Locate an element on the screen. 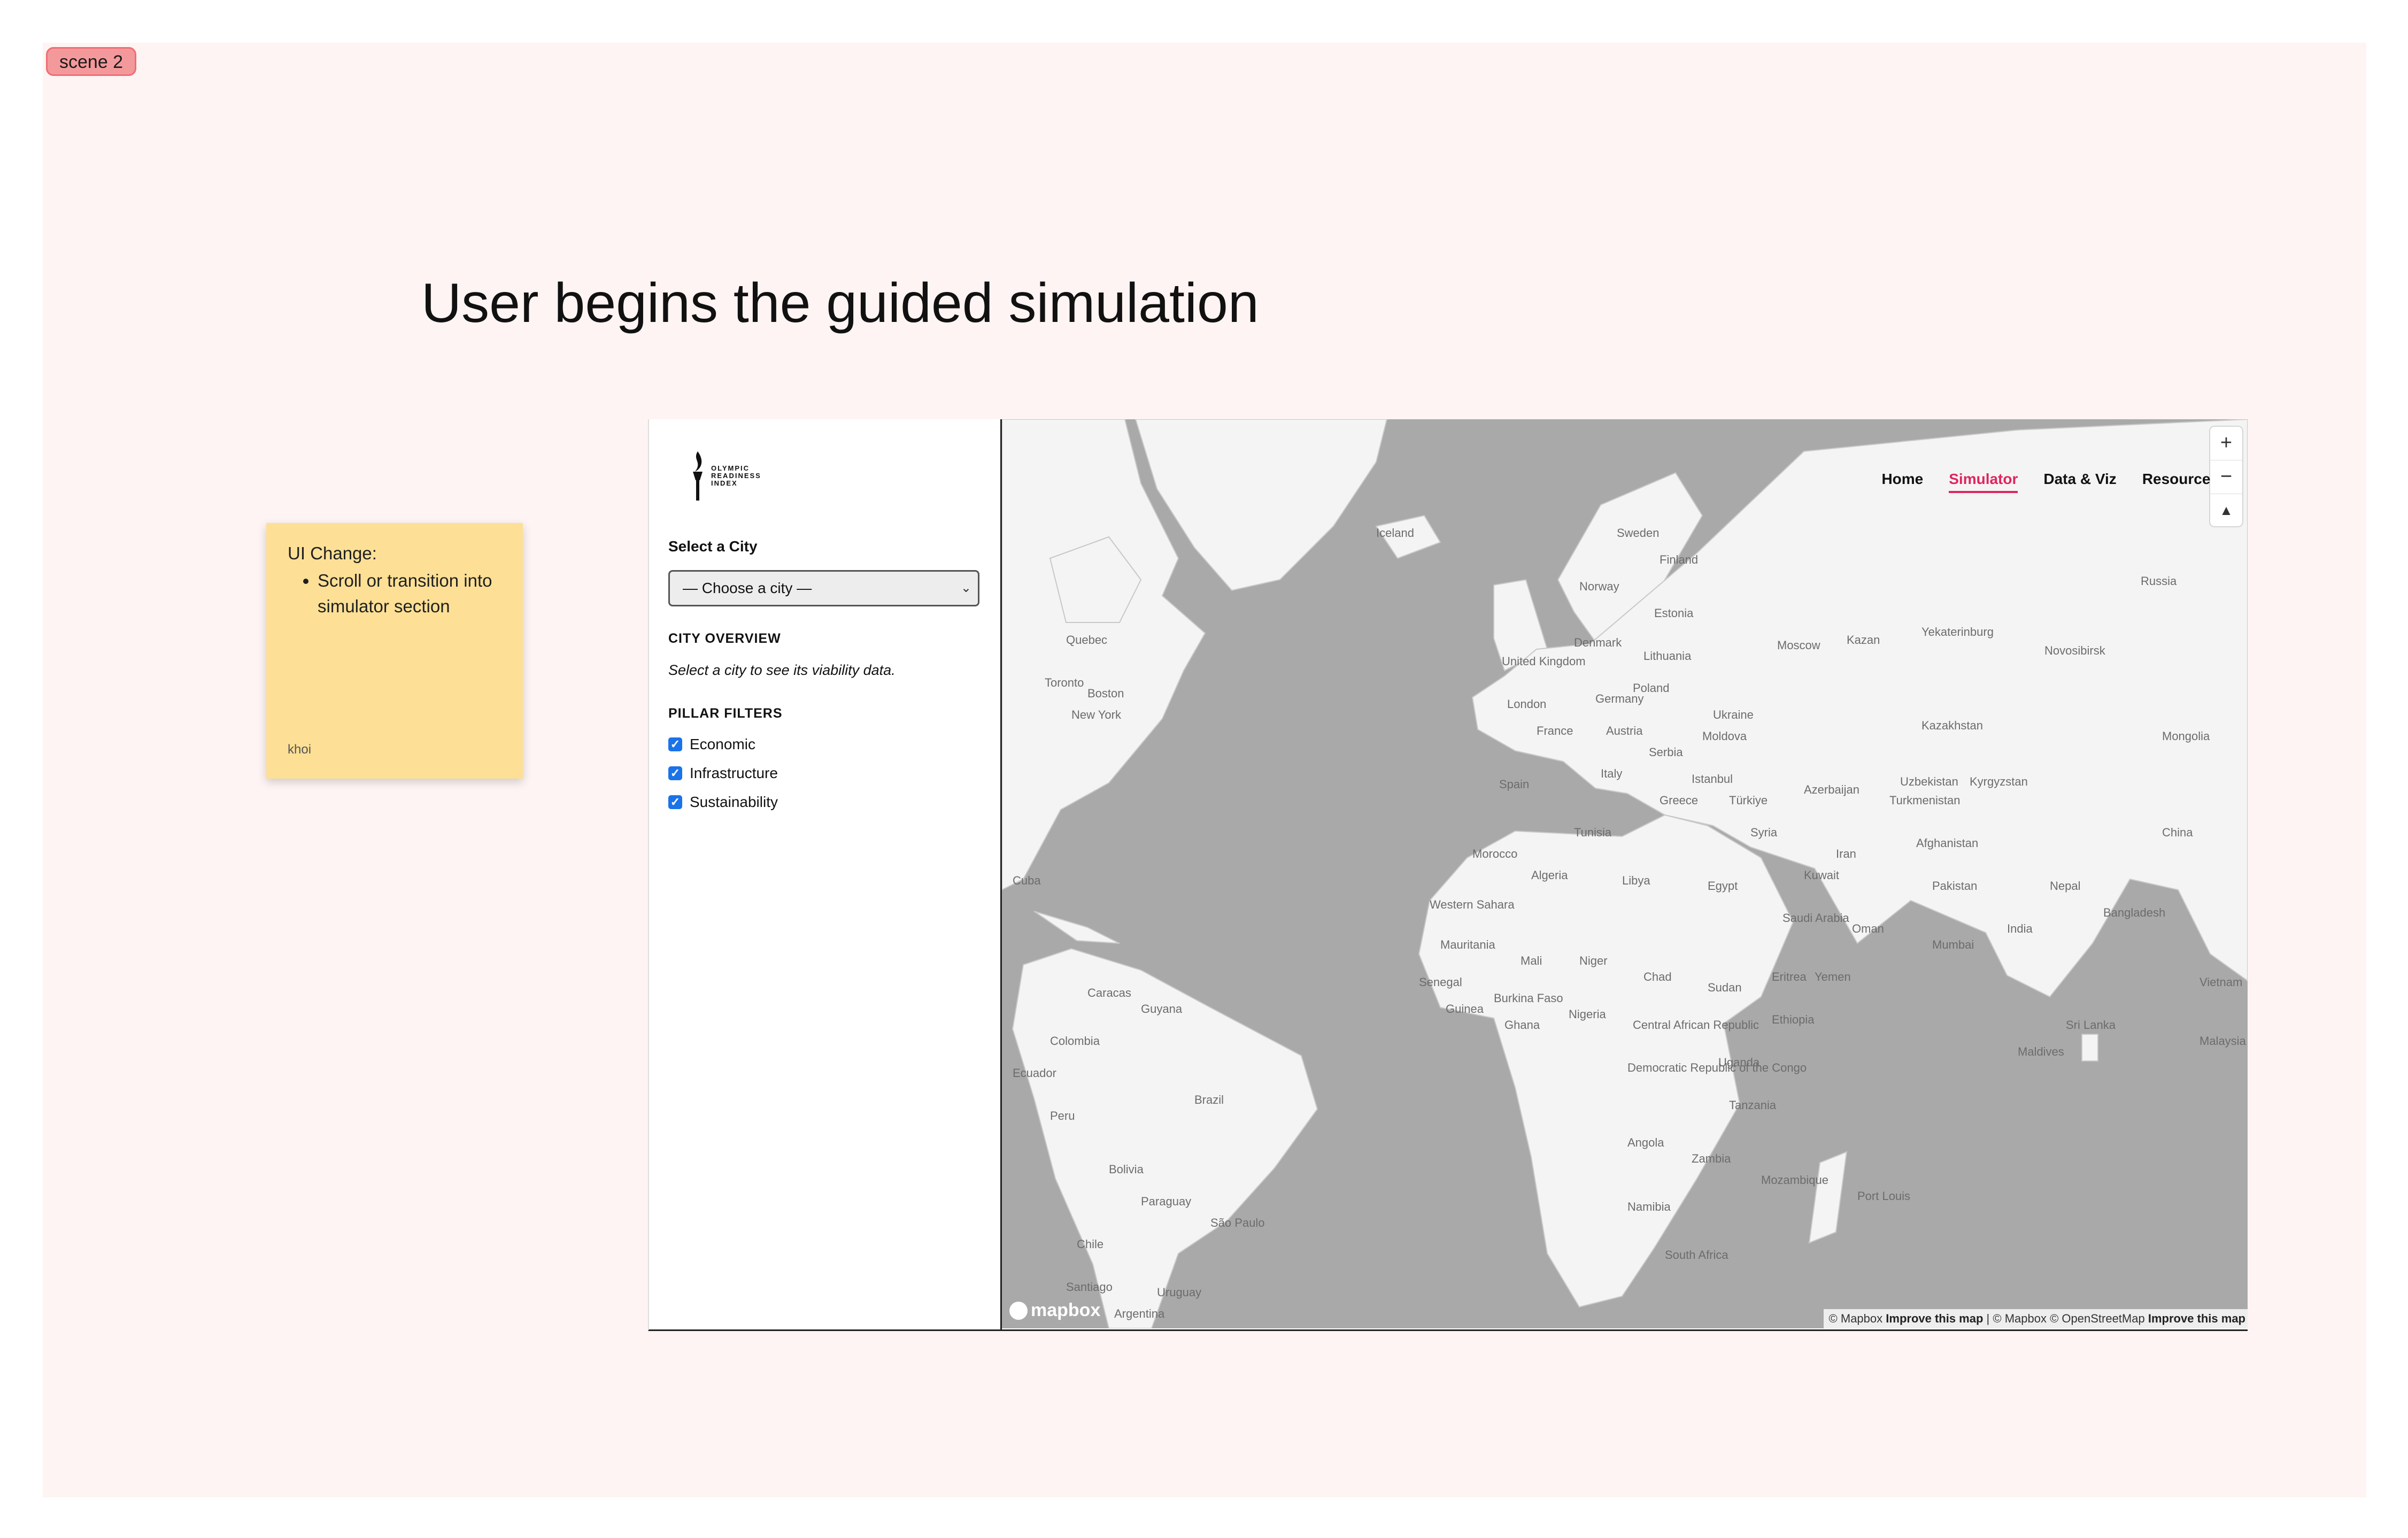 This screenshot has width=2408, height=1538. map-label: Eritrea is located at coordinates (1789, 976).